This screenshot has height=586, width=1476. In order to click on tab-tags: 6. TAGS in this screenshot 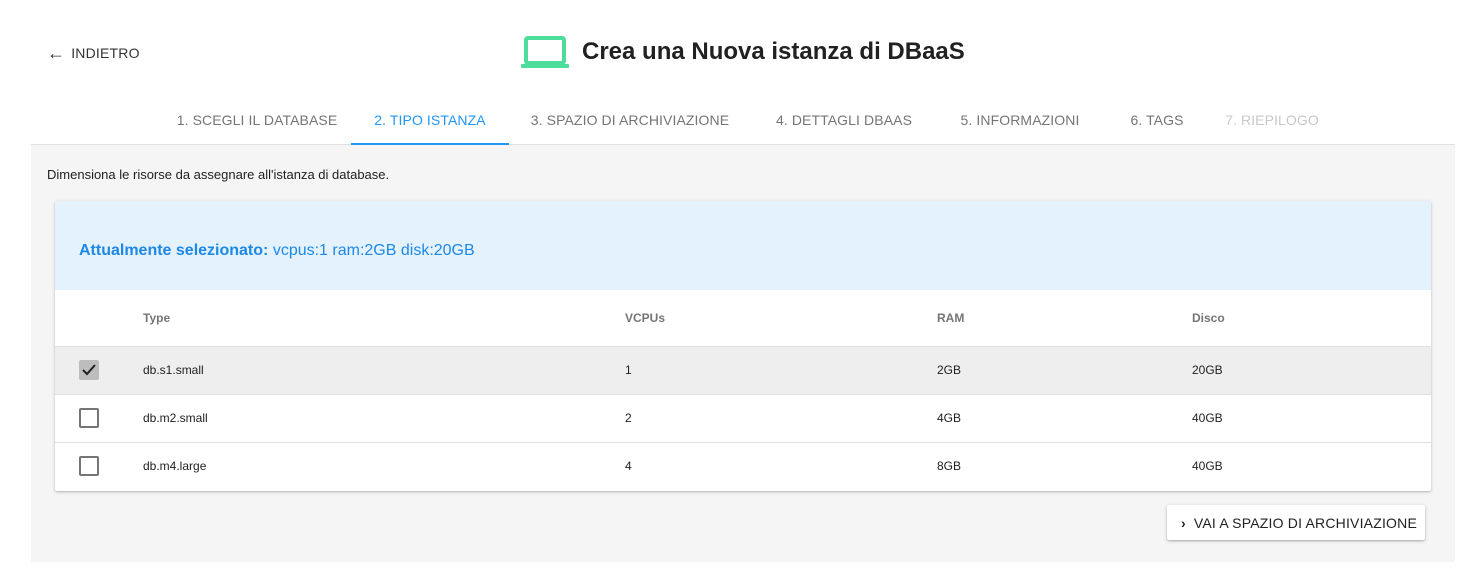, I will do `click(1157, 122)`.